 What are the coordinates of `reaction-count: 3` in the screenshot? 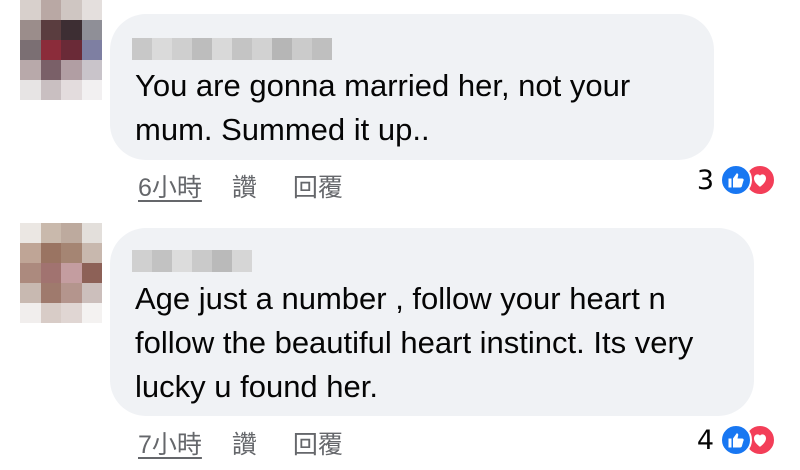 It's located at (705, 180).